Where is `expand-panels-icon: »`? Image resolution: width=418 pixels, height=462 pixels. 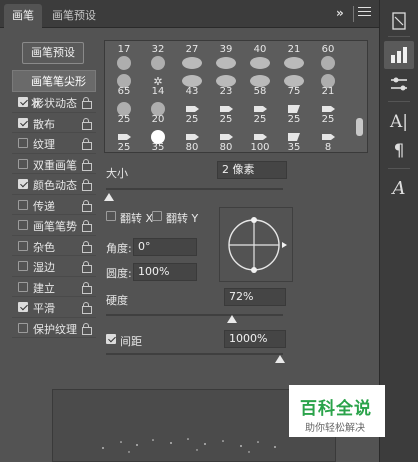
expand-panels-icon: » is located at coordinates (340, 13).